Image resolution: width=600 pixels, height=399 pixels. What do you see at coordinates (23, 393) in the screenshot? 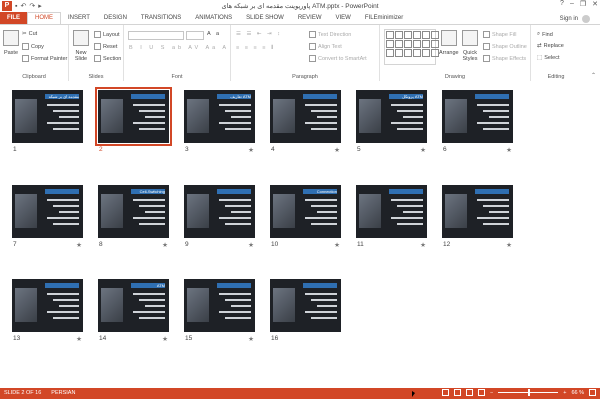
I see `slide-count: SLIDE 2 OF 16` at bounding box center [23, 393].